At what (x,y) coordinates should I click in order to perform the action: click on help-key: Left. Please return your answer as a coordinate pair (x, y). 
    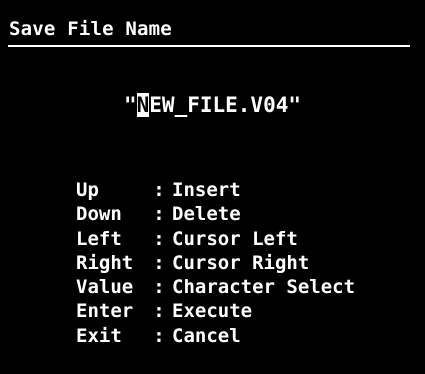
    Looking at the image, I should click on (99, 238).